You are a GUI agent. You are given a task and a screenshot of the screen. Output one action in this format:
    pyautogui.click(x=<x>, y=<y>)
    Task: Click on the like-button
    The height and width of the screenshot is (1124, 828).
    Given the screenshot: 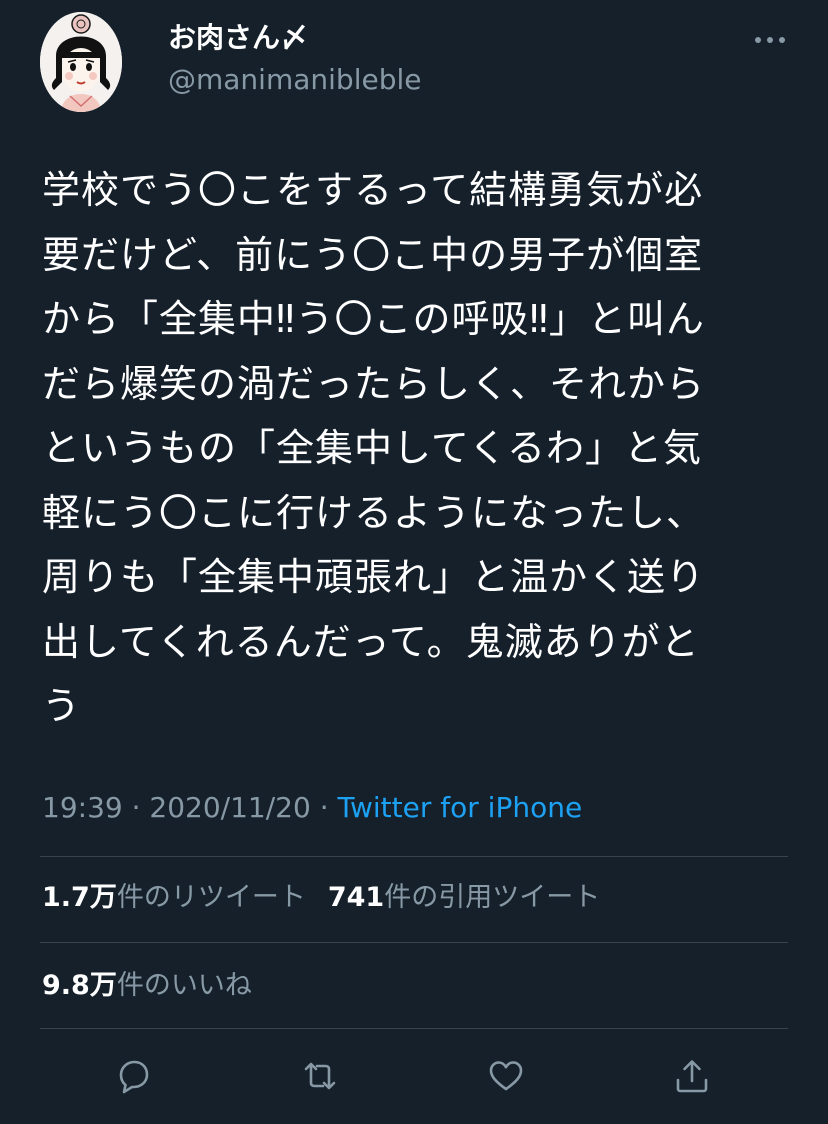 What is the action you would take?
    pyautogui.click(x=506, y=1076)
    